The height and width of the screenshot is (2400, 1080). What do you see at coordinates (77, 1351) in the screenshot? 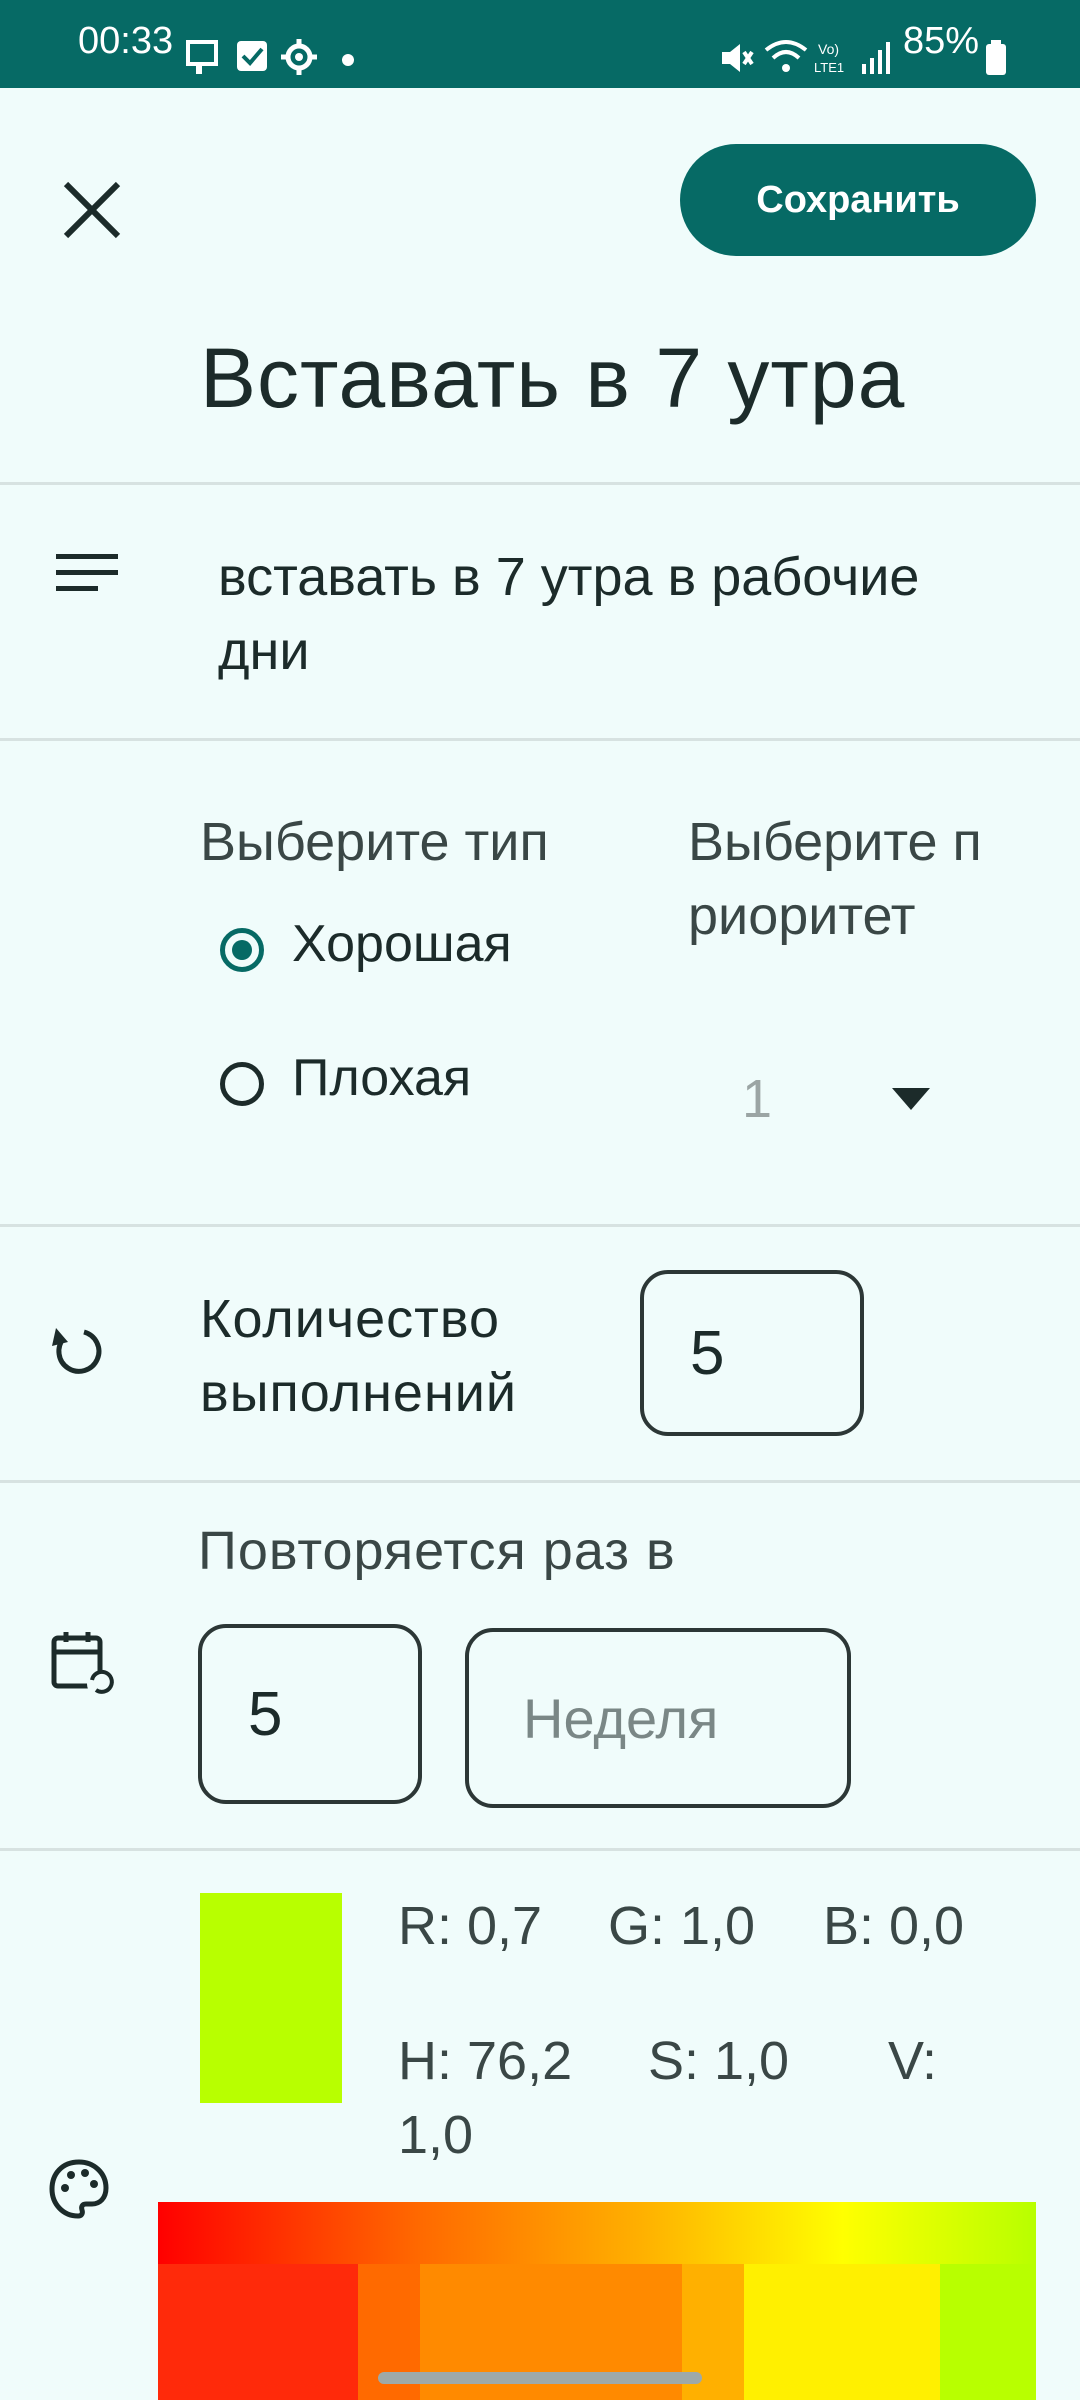
I see `repeat-icon` at bounding box center [77, 1351].